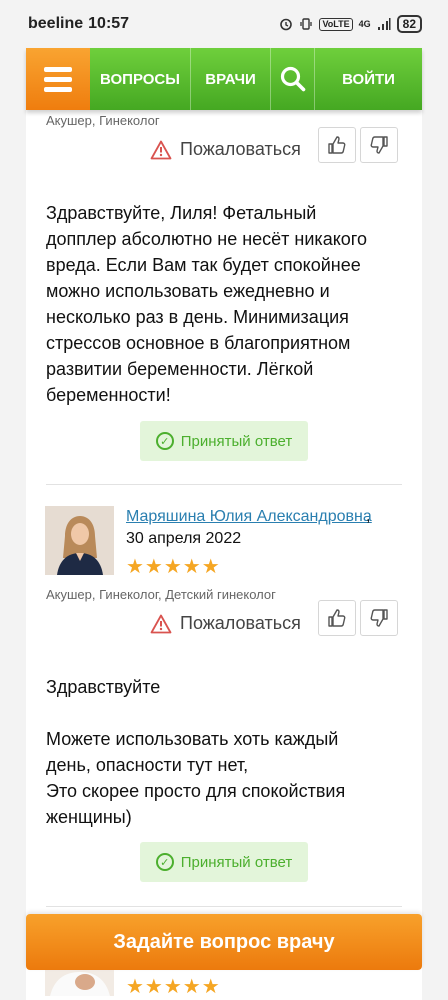 The image size is (448, 1000). What do you see at coordinates (224, 24) in the screenshot?
I see `status-bar: beeline 10:57 VoLTE 4G 82` at bounding box center [224, 24].